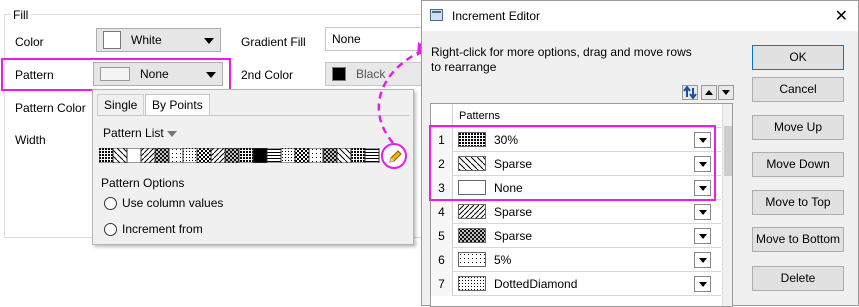  What do you see at coordinates (133, 133) in the screenshot?
I see `pattern-list-label: Pattern List` at bounding box center [133, 133].